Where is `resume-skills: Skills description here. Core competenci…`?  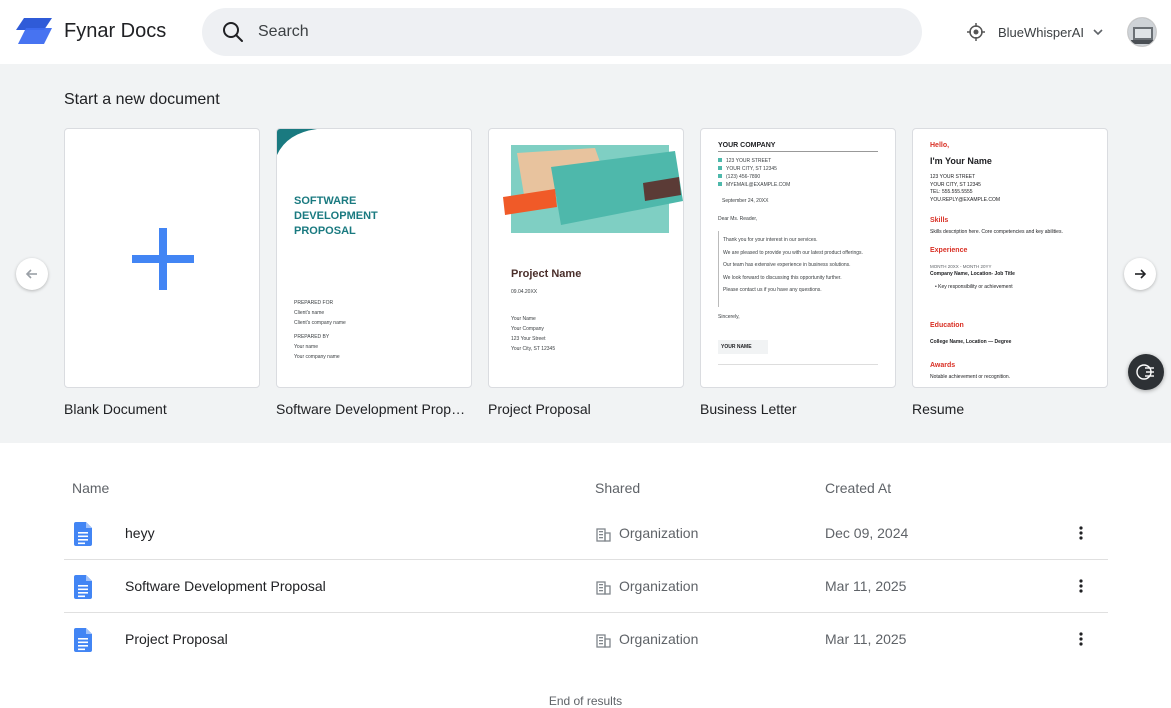
resume-skills: Skills description here. Core competenci… is located at coordinates (996, 232).